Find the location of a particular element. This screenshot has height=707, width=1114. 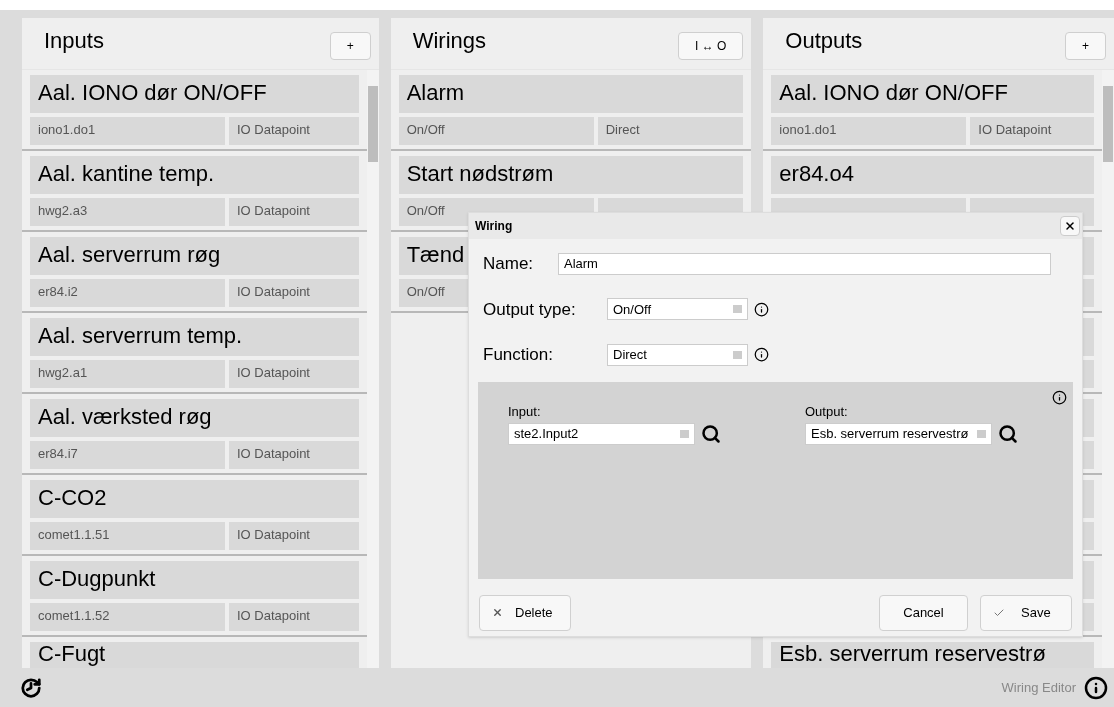

close-button is located at coordinates (1070, 226).